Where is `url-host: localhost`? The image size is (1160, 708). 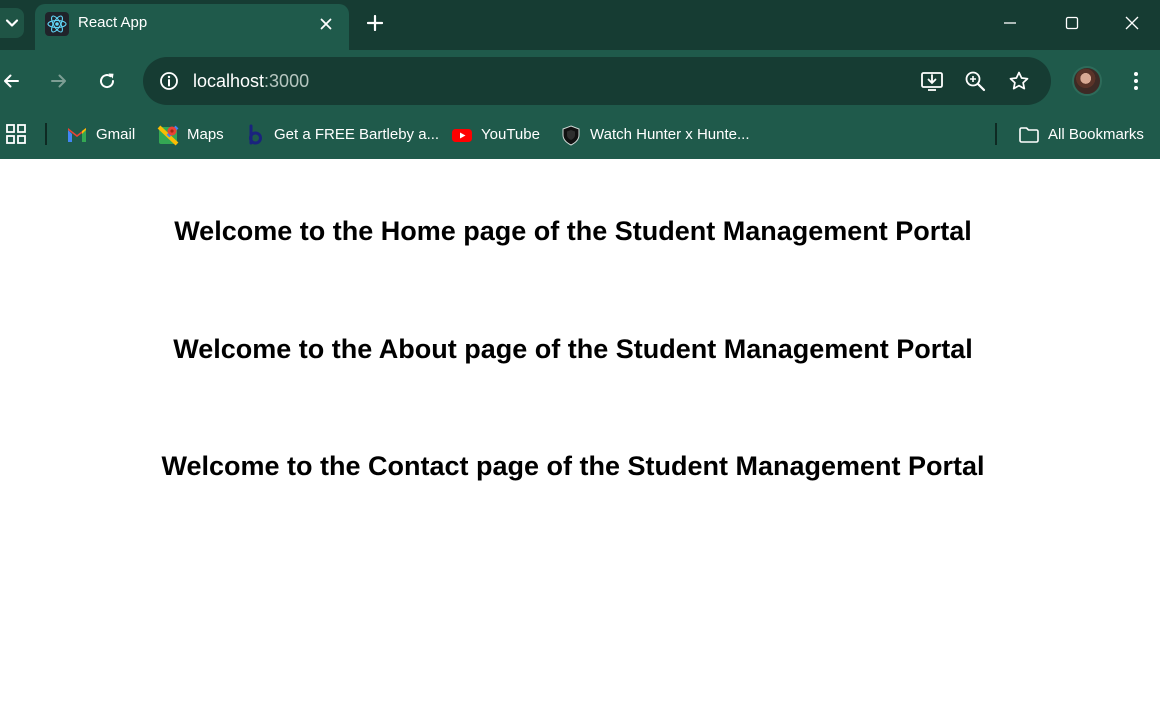 url-host: localhost is located at coordinates (229, 81).